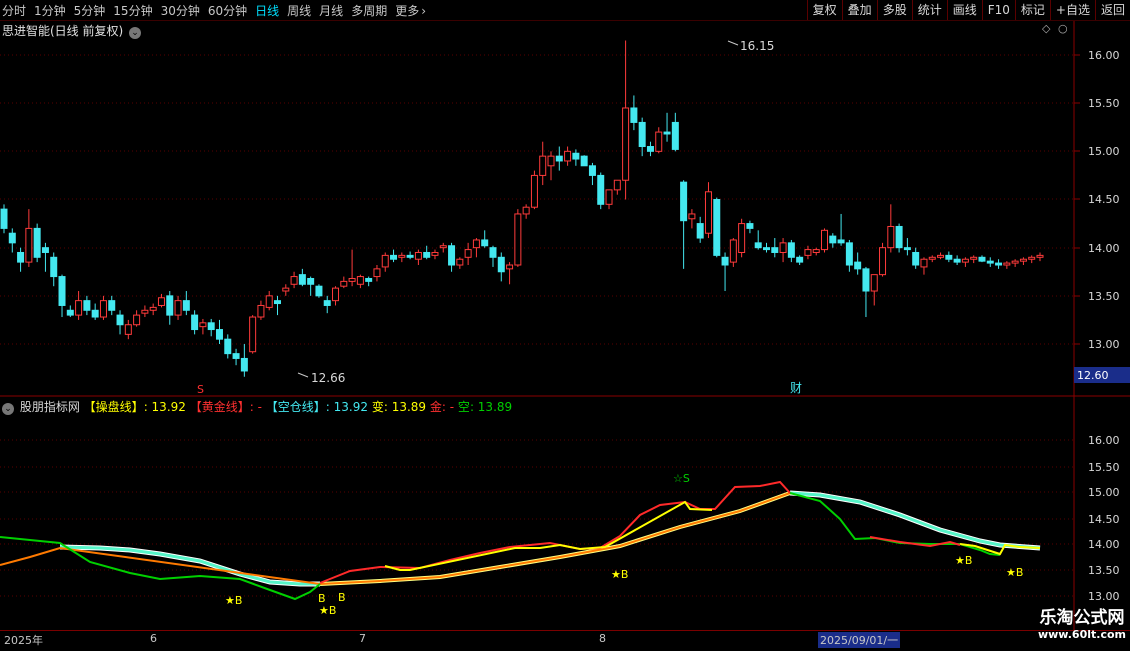 The height and width of the screenshot is (651, 1130). Describe the element at coordinates (894, 10) in the screenshot. I see `multi-stock-button: 多股` at that location.